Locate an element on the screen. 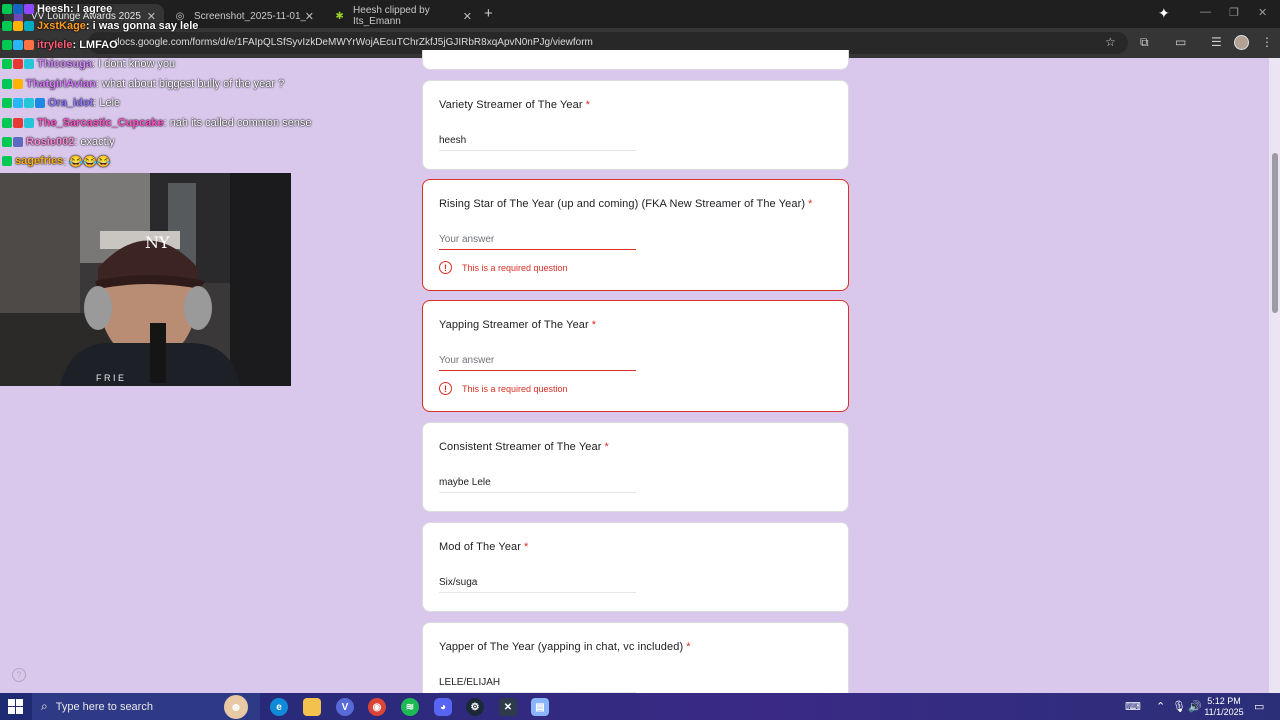 The image size is (1280, 720). chat-text: : exactly is located at coordinates (94, 142).